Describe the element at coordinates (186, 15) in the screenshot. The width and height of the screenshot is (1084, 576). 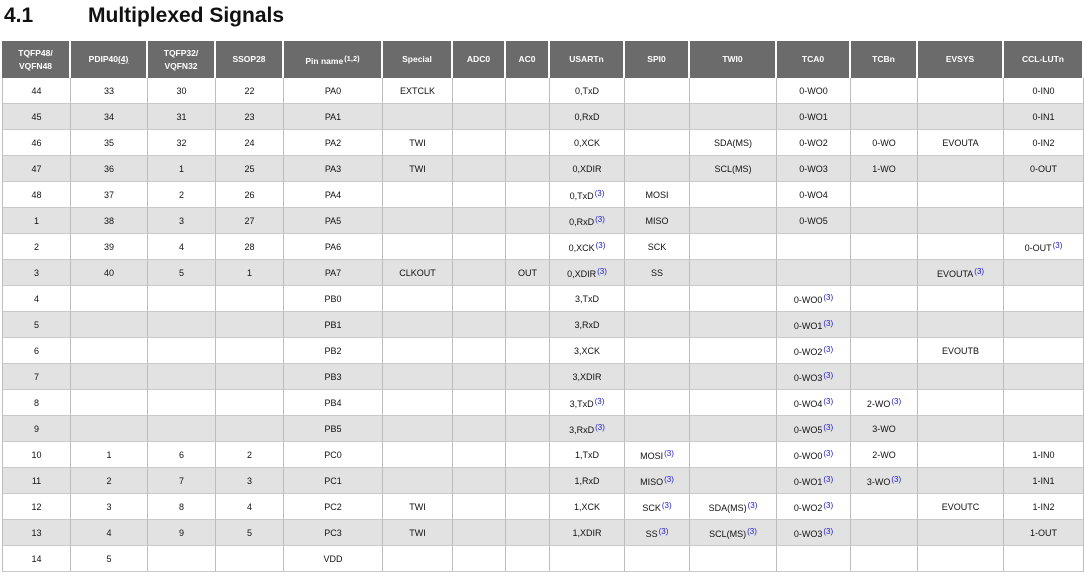
I see `section-title: Multiplexed Signals` at that location.